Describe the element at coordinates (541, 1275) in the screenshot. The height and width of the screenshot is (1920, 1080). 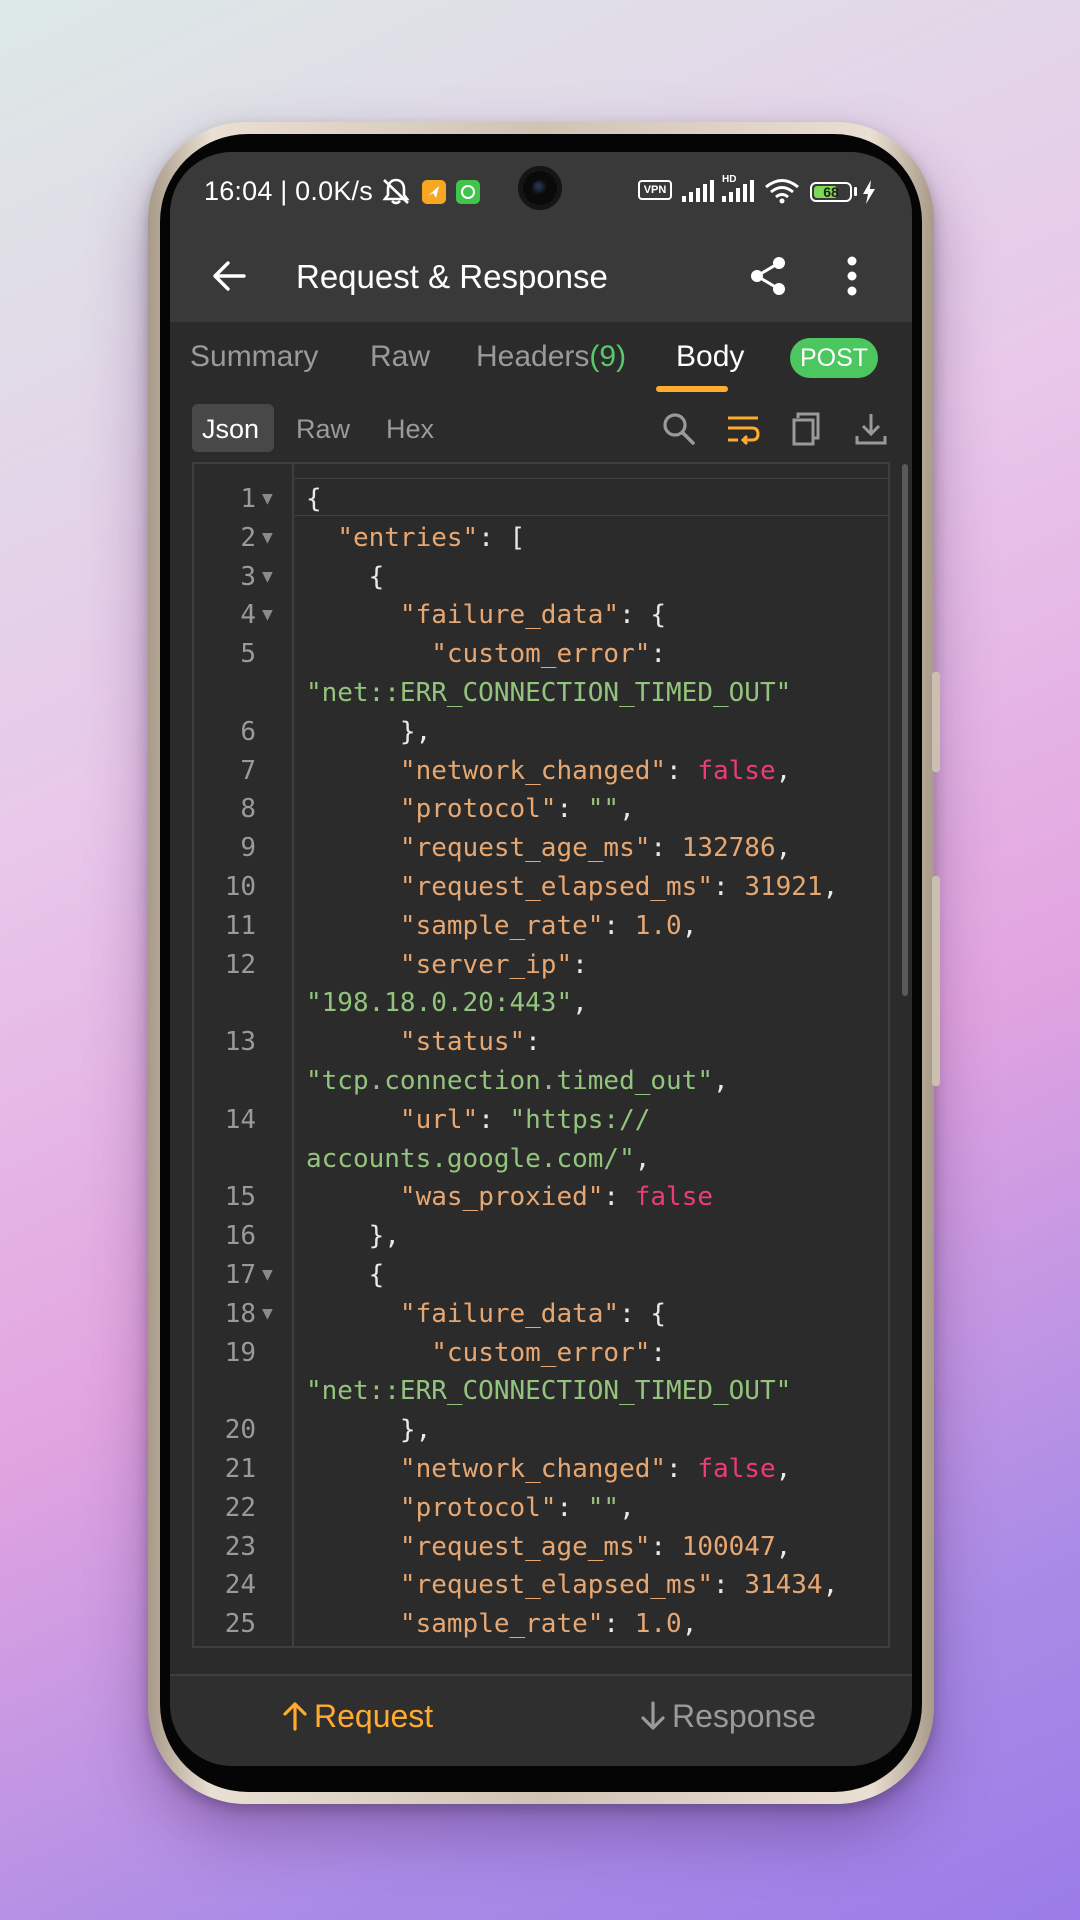
I see `code-line: 17 ▼ {` at that location.